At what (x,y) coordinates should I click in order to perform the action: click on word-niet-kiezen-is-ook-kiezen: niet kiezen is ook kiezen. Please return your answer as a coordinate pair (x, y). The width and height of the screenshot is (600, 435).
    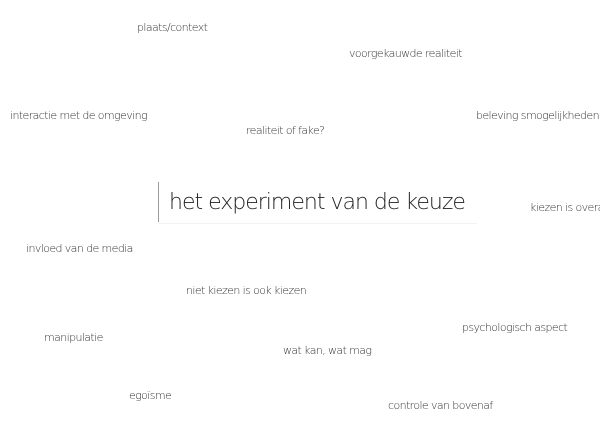
    Looking at the image, I should click on (246, 290).